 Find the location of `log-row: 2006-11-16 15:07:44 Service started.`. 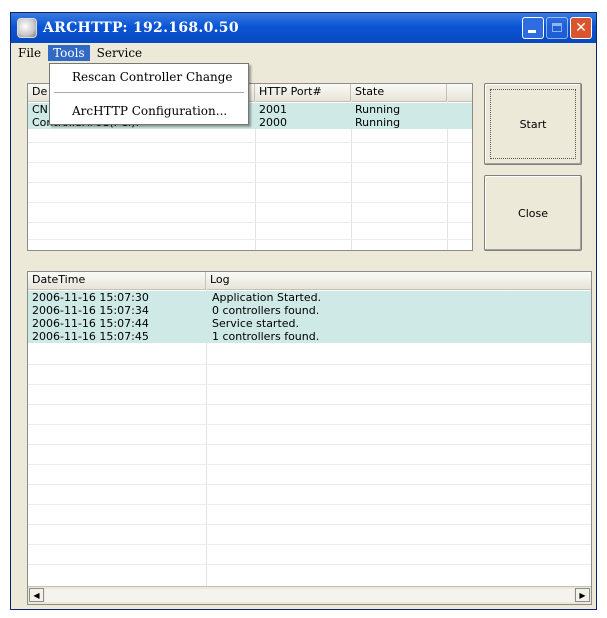

log-row: 2006-11-16 15:07:44 Service started. is located at coordinates (309, 323).